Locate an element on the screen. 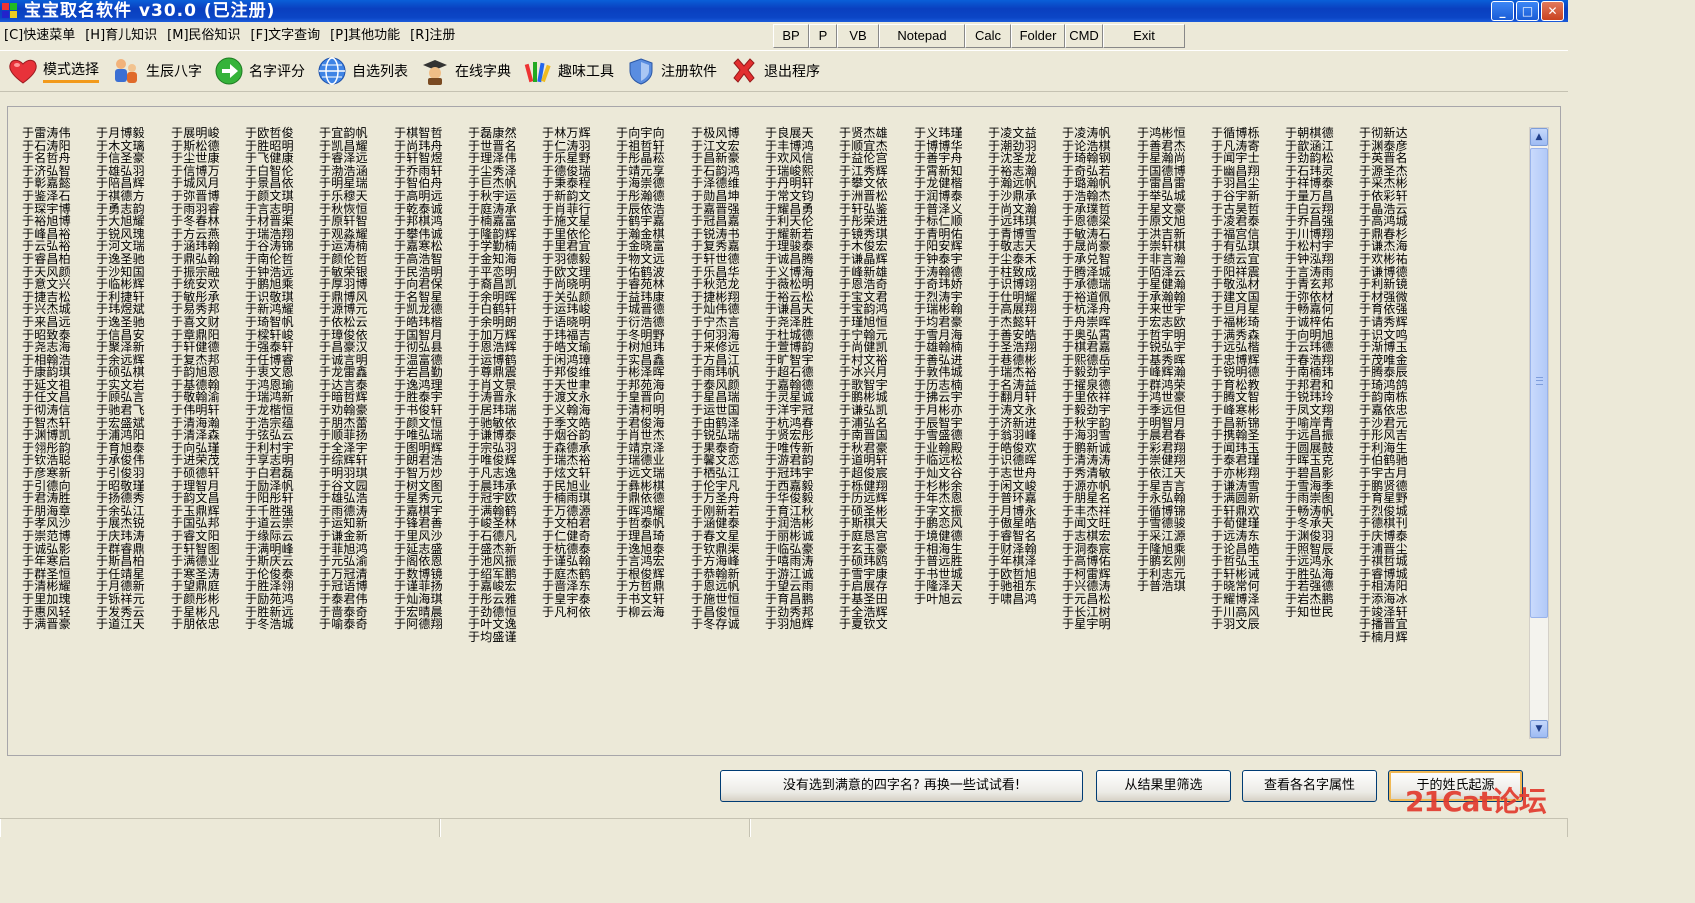 This screenshot has height=903, width=1695. name-entry: 于雨玮帆 is located at coordinates (722, 372).